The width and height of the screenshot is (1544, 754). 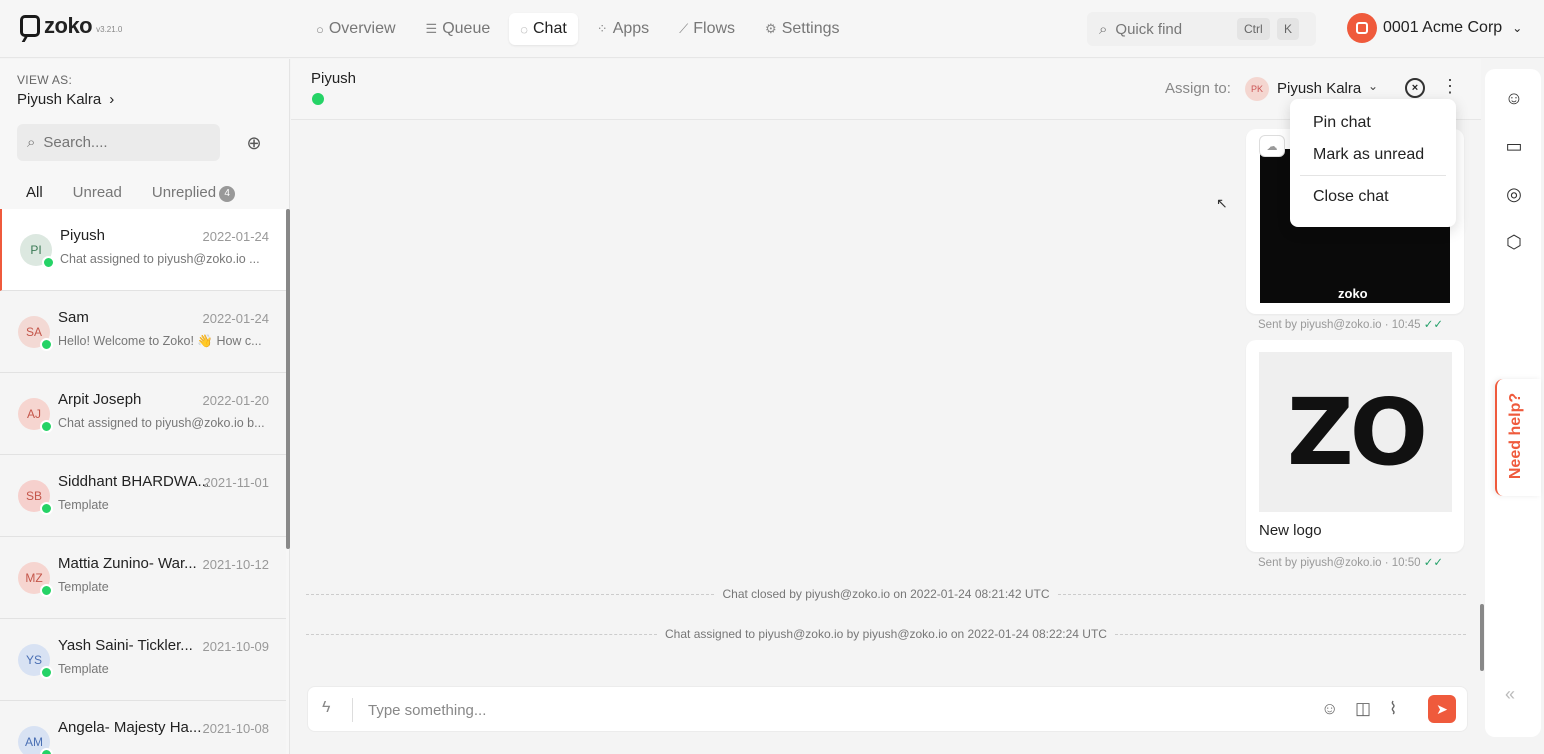 I want to click on nav-queue: ☰ Queue, so click(x=458, y=29).